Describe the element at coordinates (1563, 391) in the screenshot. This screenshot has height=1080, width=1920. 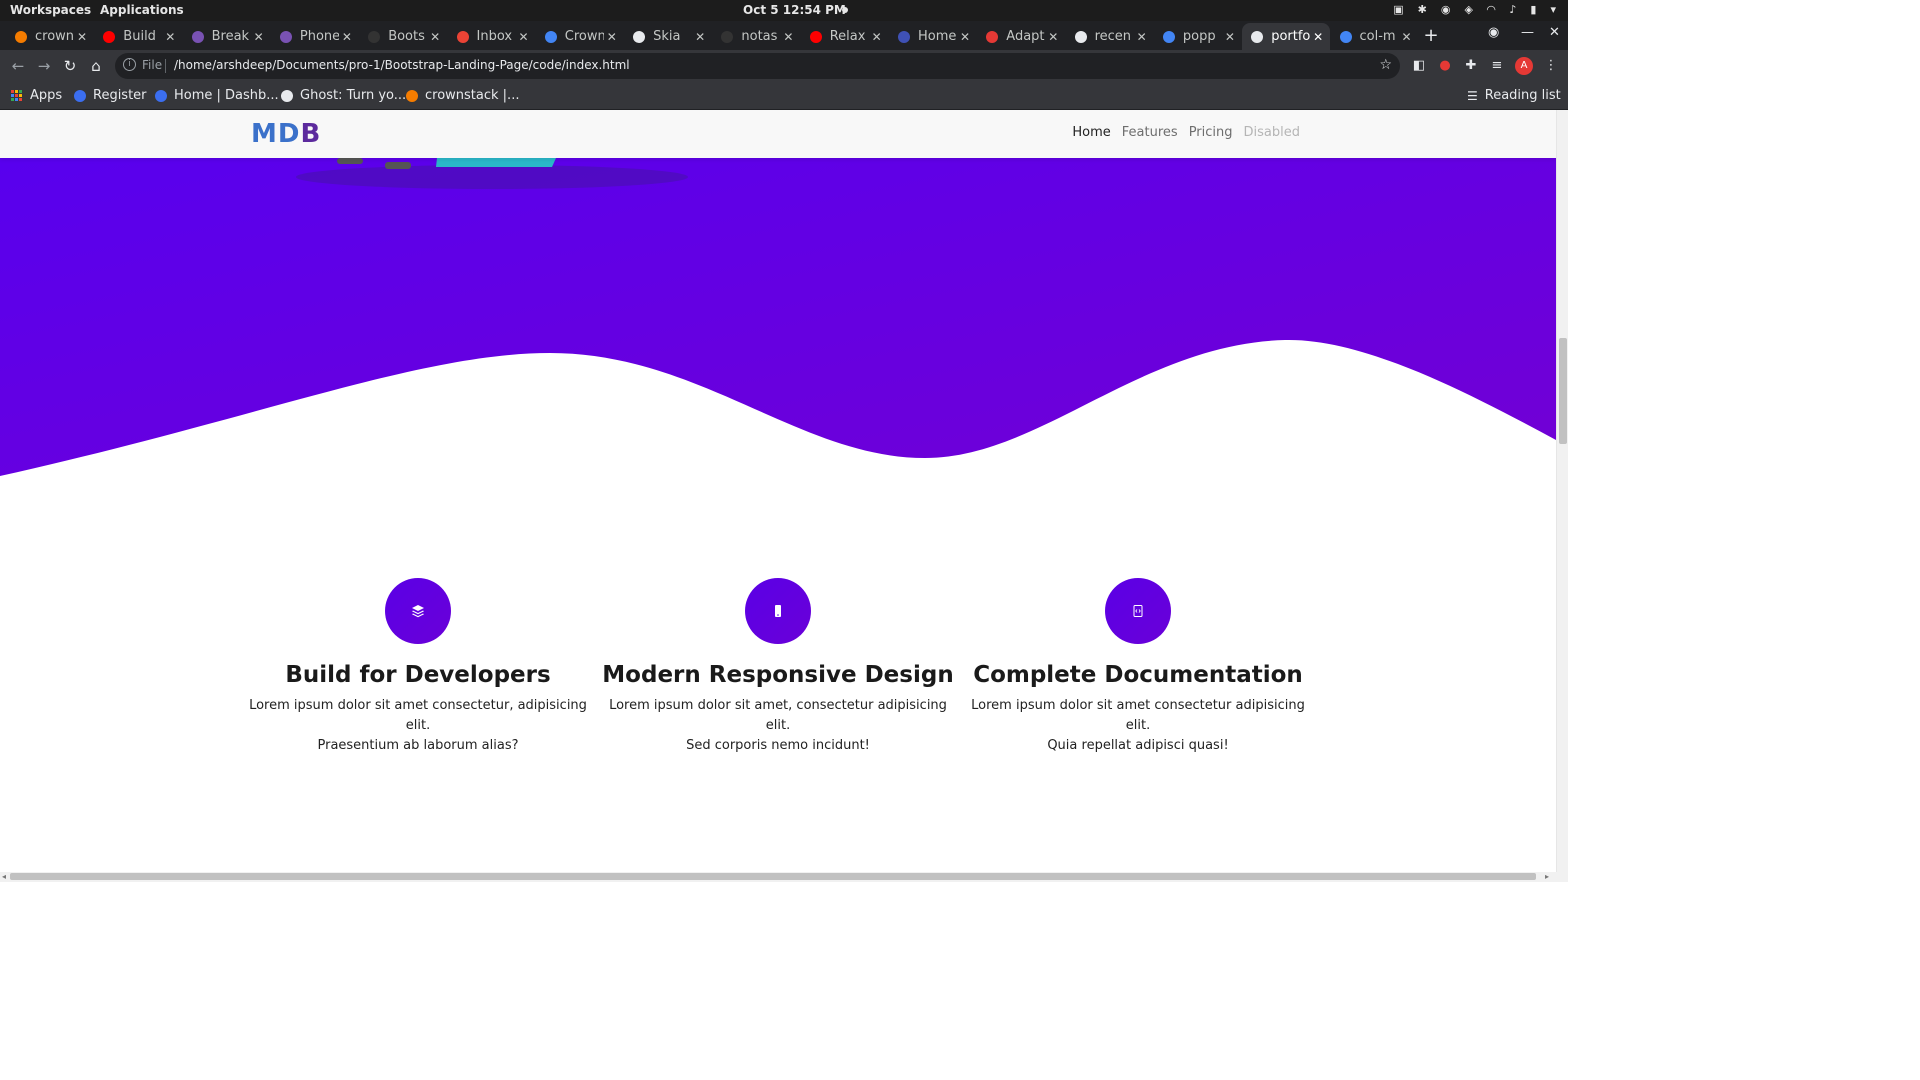
I see `vertical-scrollbar-thumb` at that location.